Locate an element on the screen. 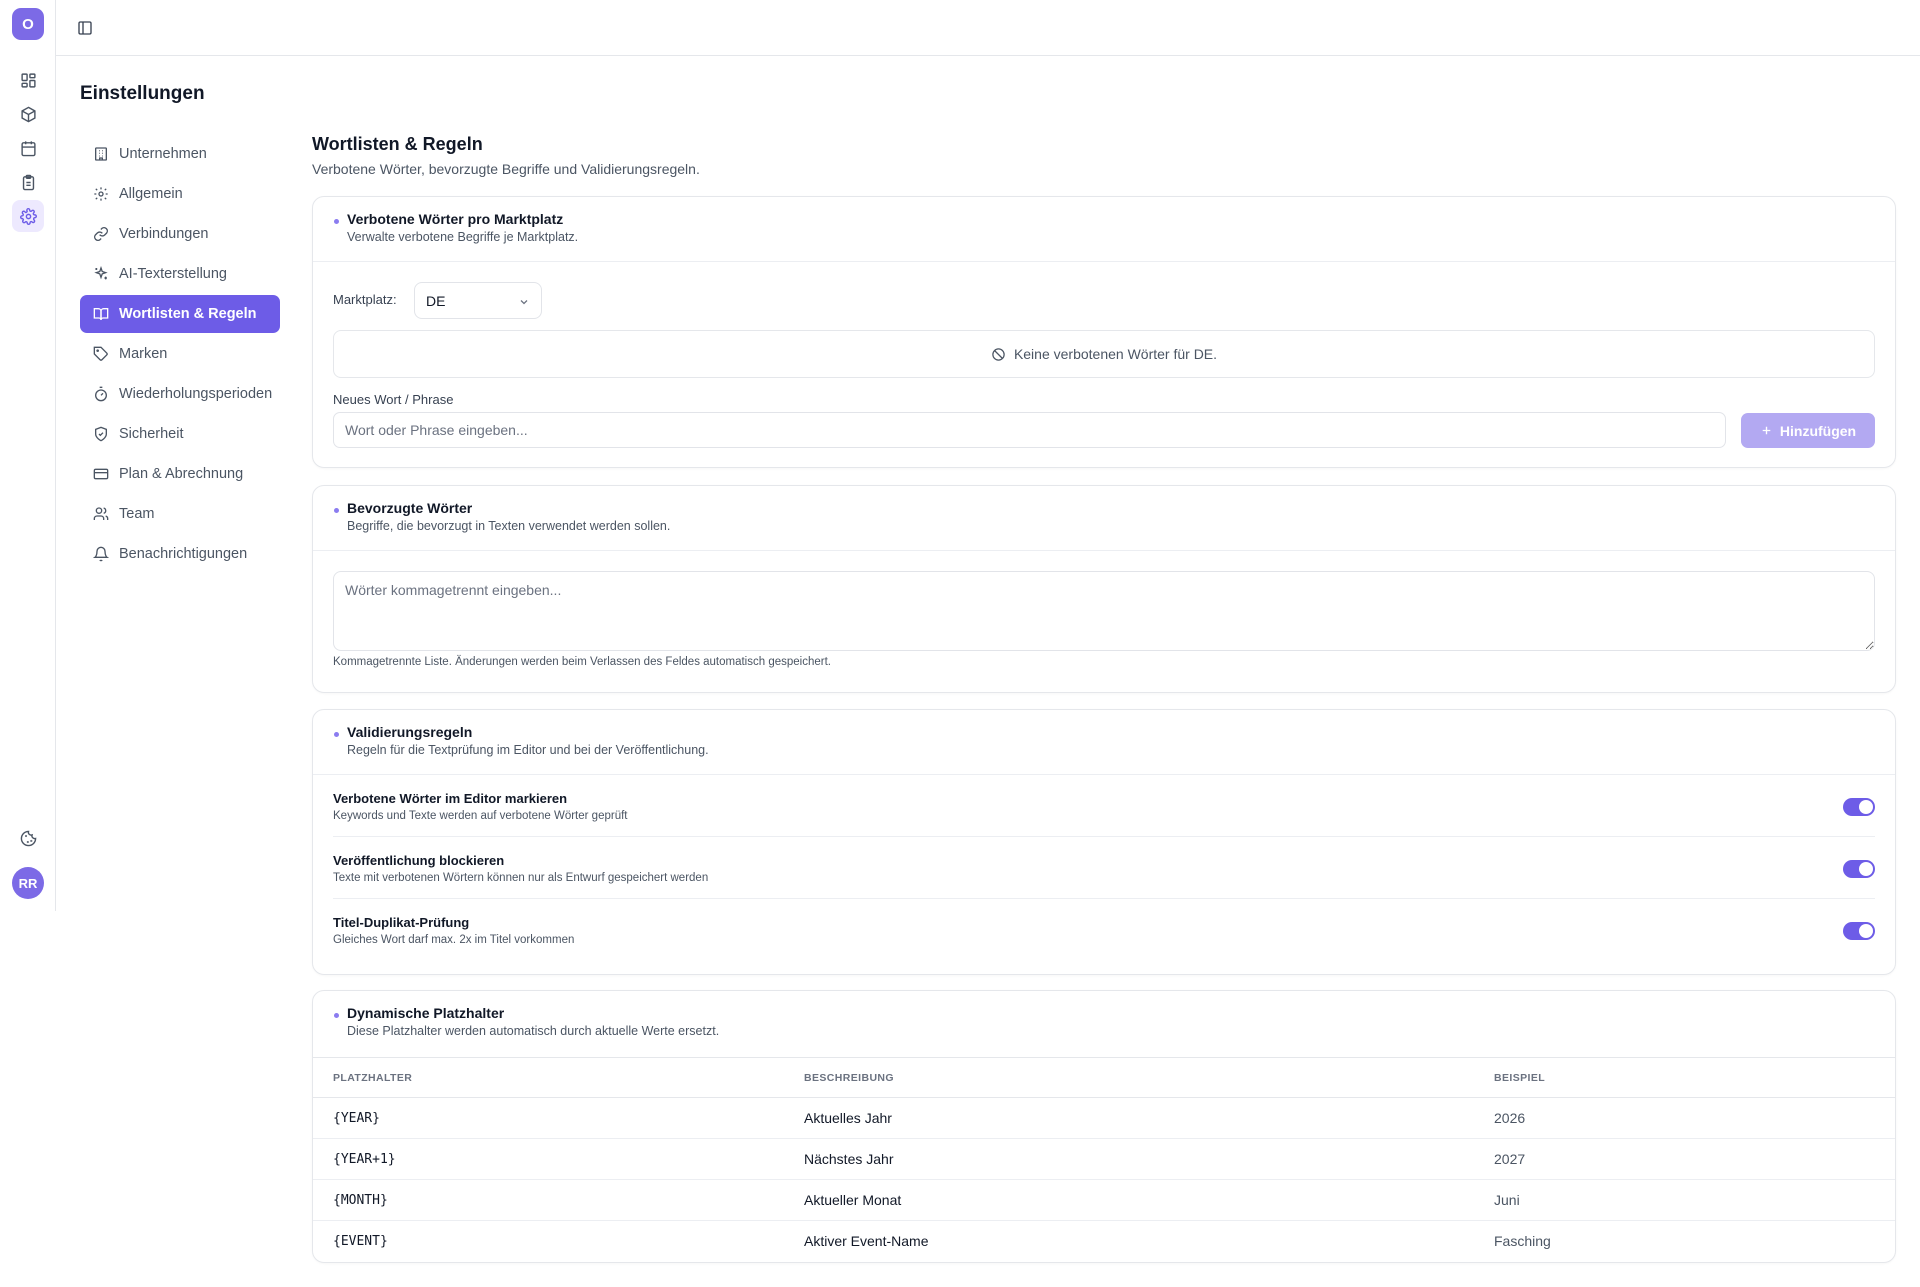 This screenshot has height=1287, width=1920. link-icon is located at coordinates (101, 234).